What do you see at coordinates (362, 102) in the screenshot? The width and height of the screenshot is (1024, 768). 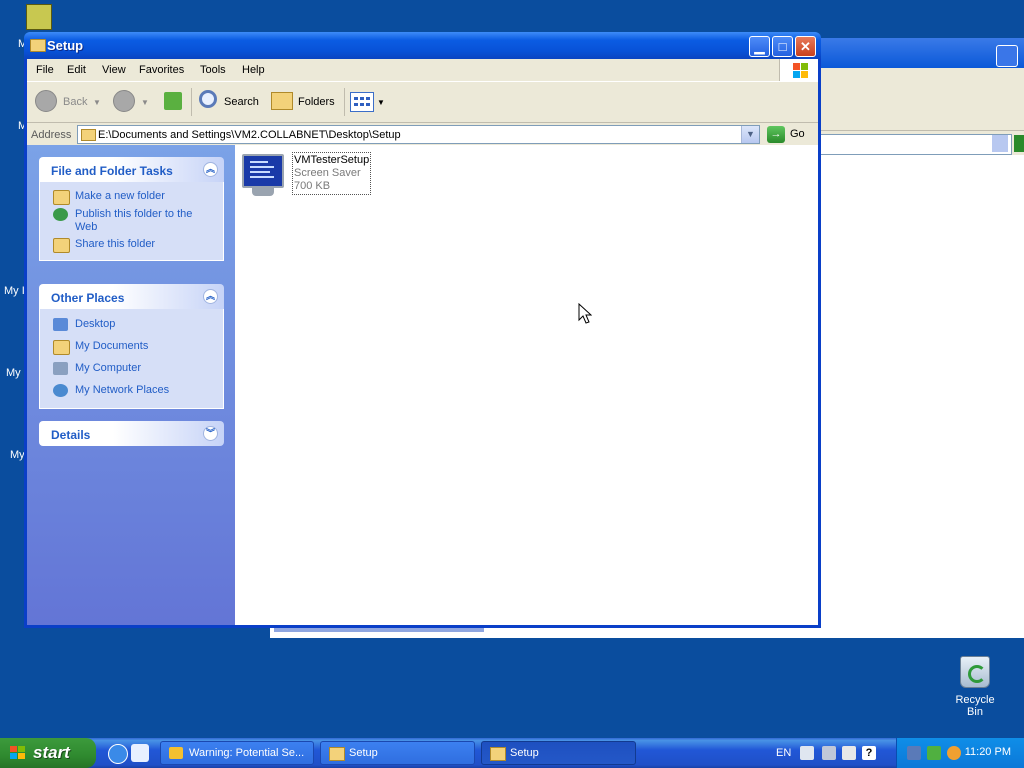 I see `views-icon` at bounding box center [362, 102].